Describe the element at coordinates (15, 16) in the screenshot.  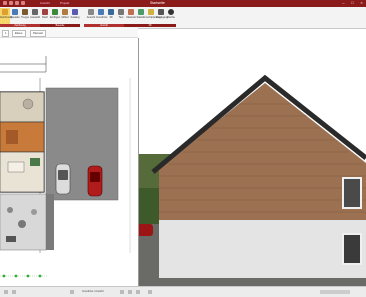
I see `ribbon-button-bauteile: Bauteile` at that location.